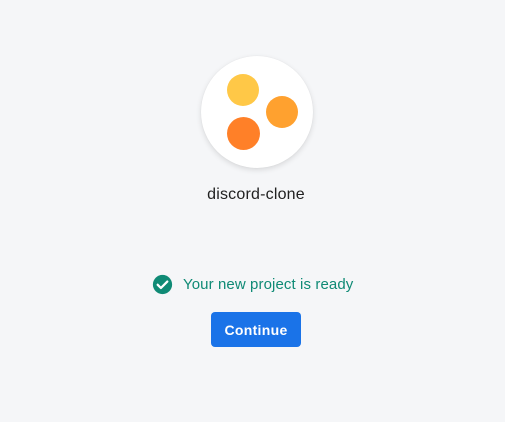 The image size is (505, 422). What do you see at coordinates (243, 133) in the screenshot?
I see `logo-dot-orange-left` at bounding box center [243, 133].